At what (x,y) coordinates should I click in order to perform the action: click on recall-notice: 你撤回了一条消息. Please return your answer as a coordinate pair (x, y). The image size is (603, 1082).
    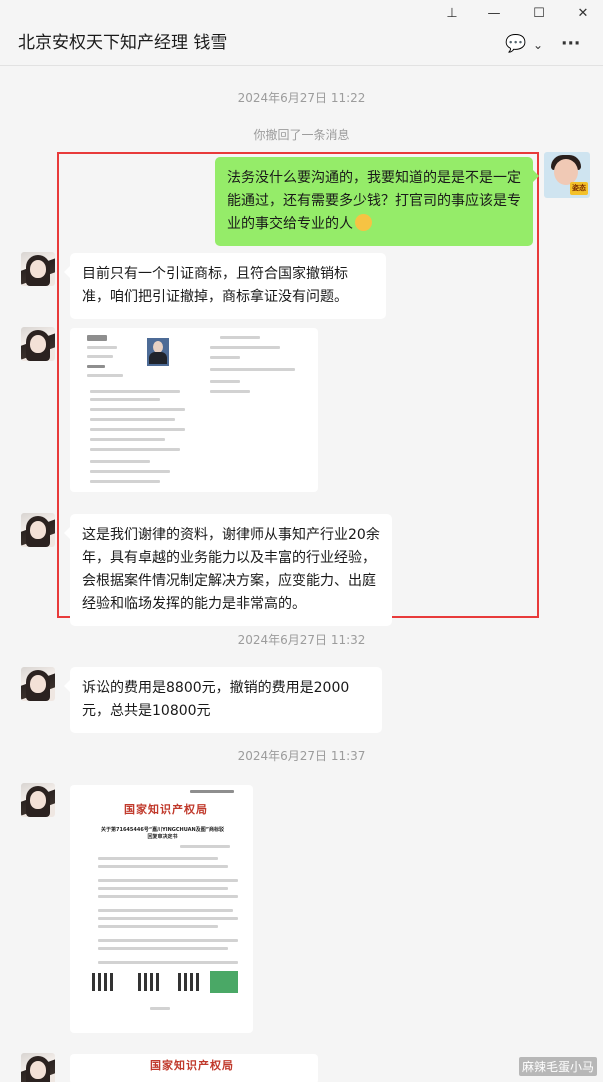
    Looking at the image, I should click on (301, 135).